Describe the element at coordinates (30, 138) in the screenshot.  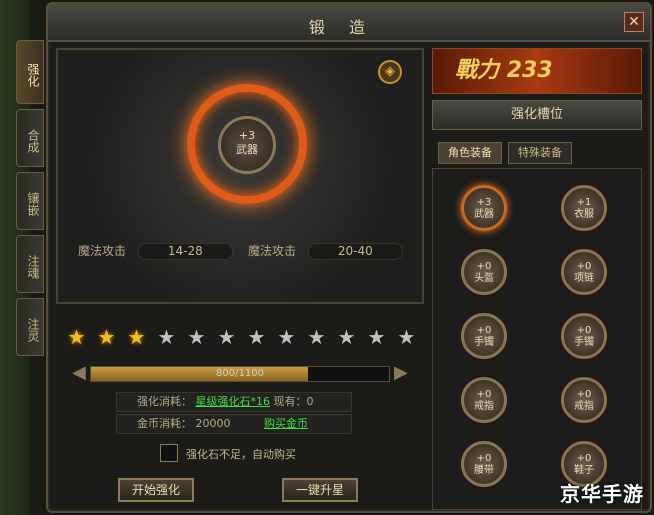
I see `tab-synthesis: 合成` at that location.